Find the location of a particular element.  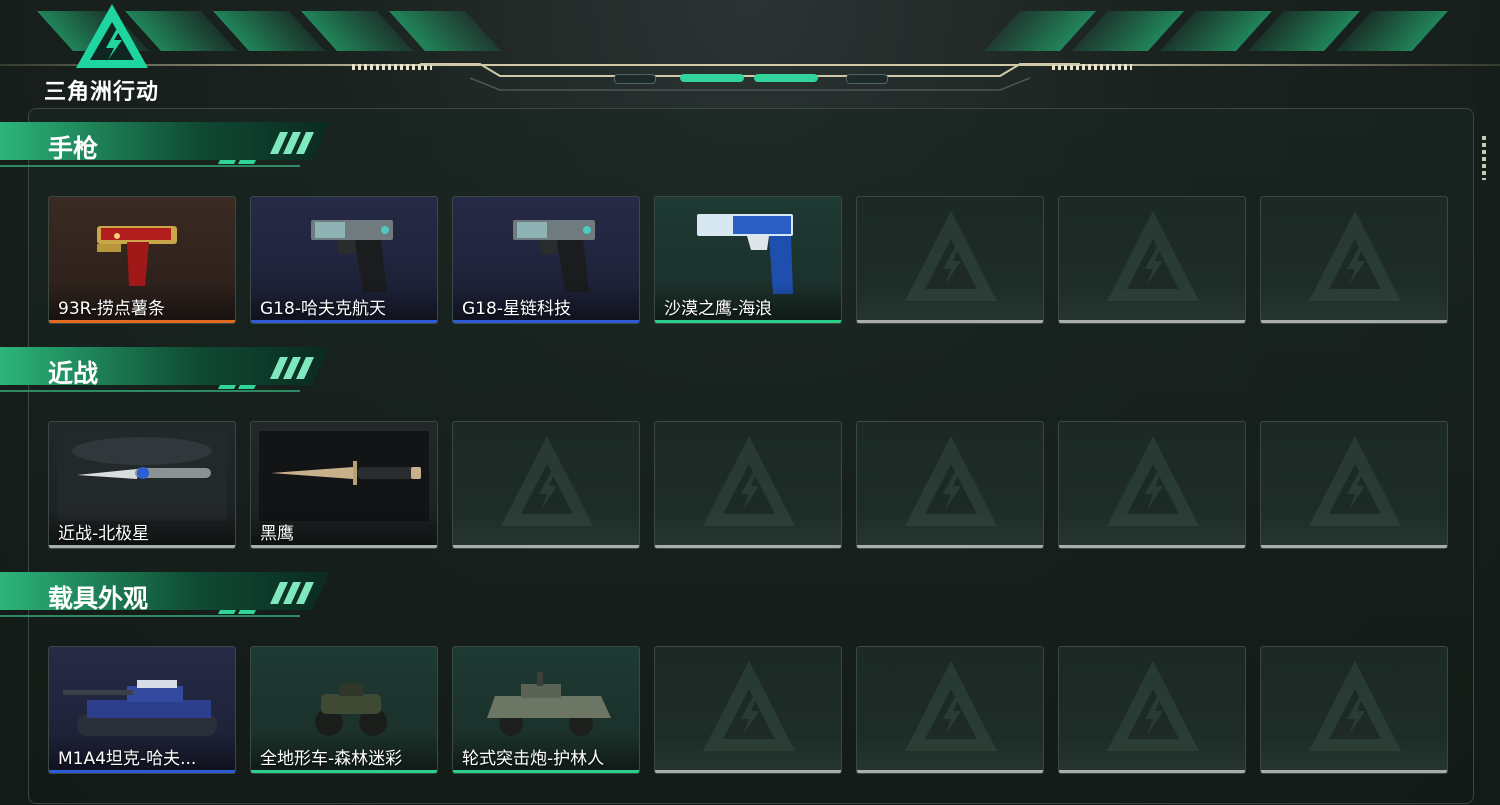

skin-card: 全地形车-森林迷彩 is located at coordinates (344, 710).